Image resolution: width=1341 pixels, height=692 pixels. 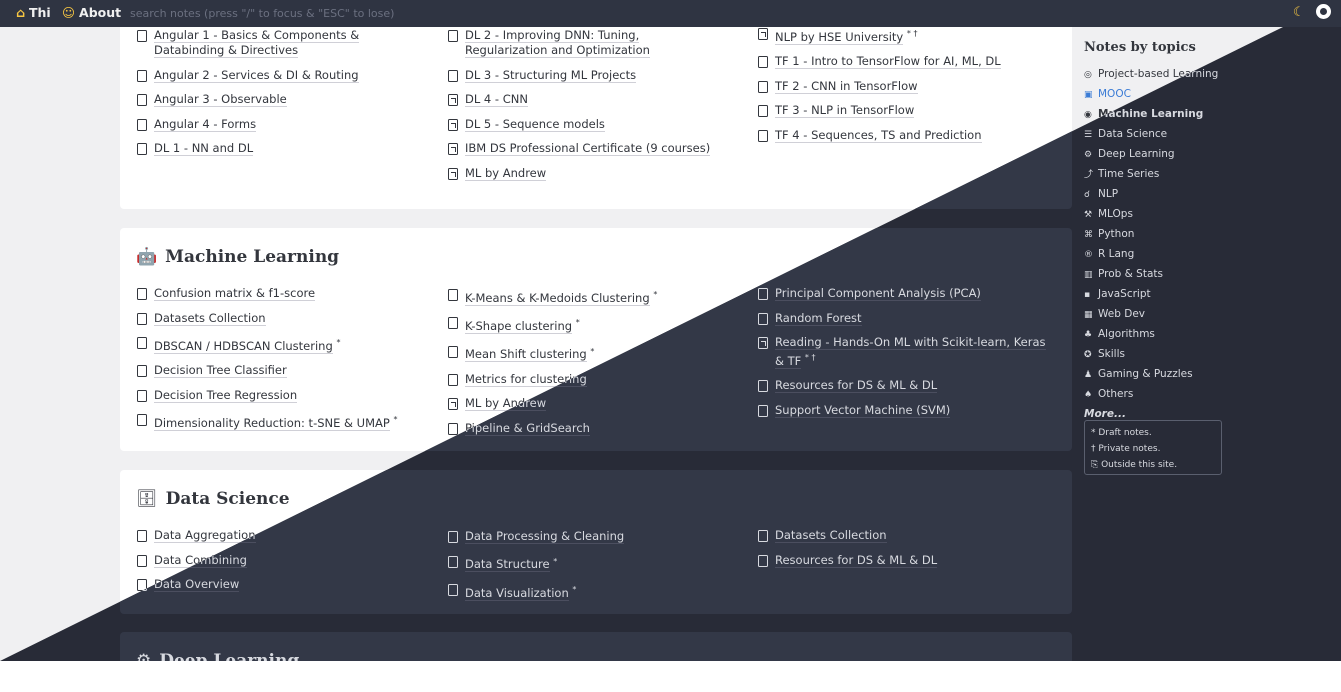 What do you see at coordinates (839, 37) in the screenshot?
I see `note-title: NLP by HSE University` at bounding box center [839, 37].